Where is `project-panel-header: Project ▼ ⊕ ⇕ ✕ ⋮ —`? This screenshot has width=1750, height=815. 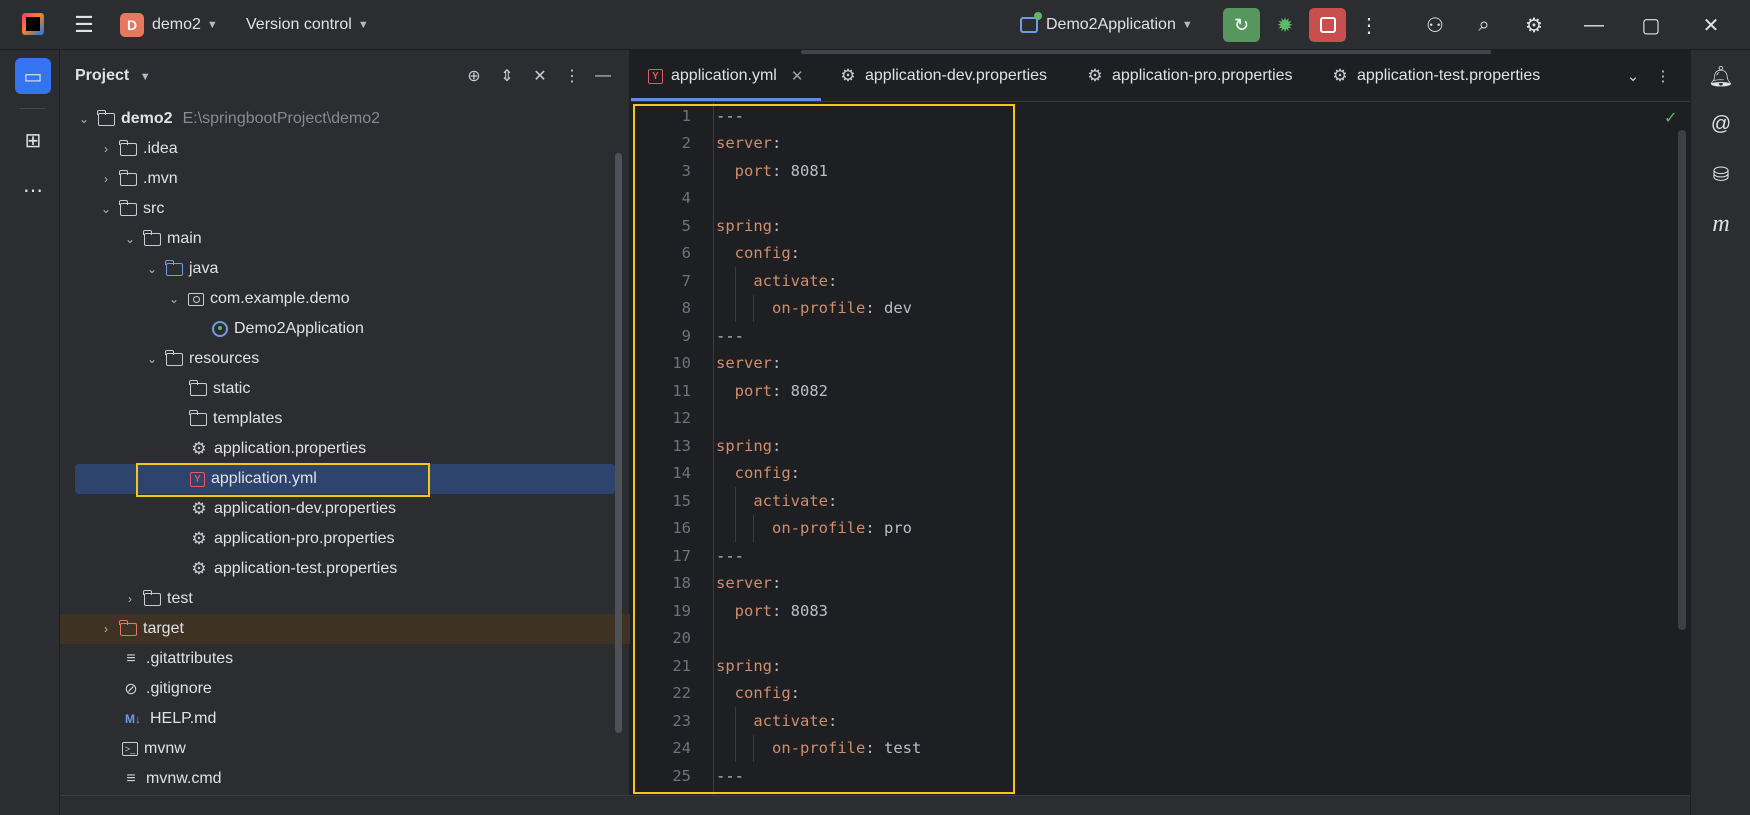
project-panel-header: Project ▼ ⊕ ⇕ ✕ ⋮ — is located at coordinates (345, 76).